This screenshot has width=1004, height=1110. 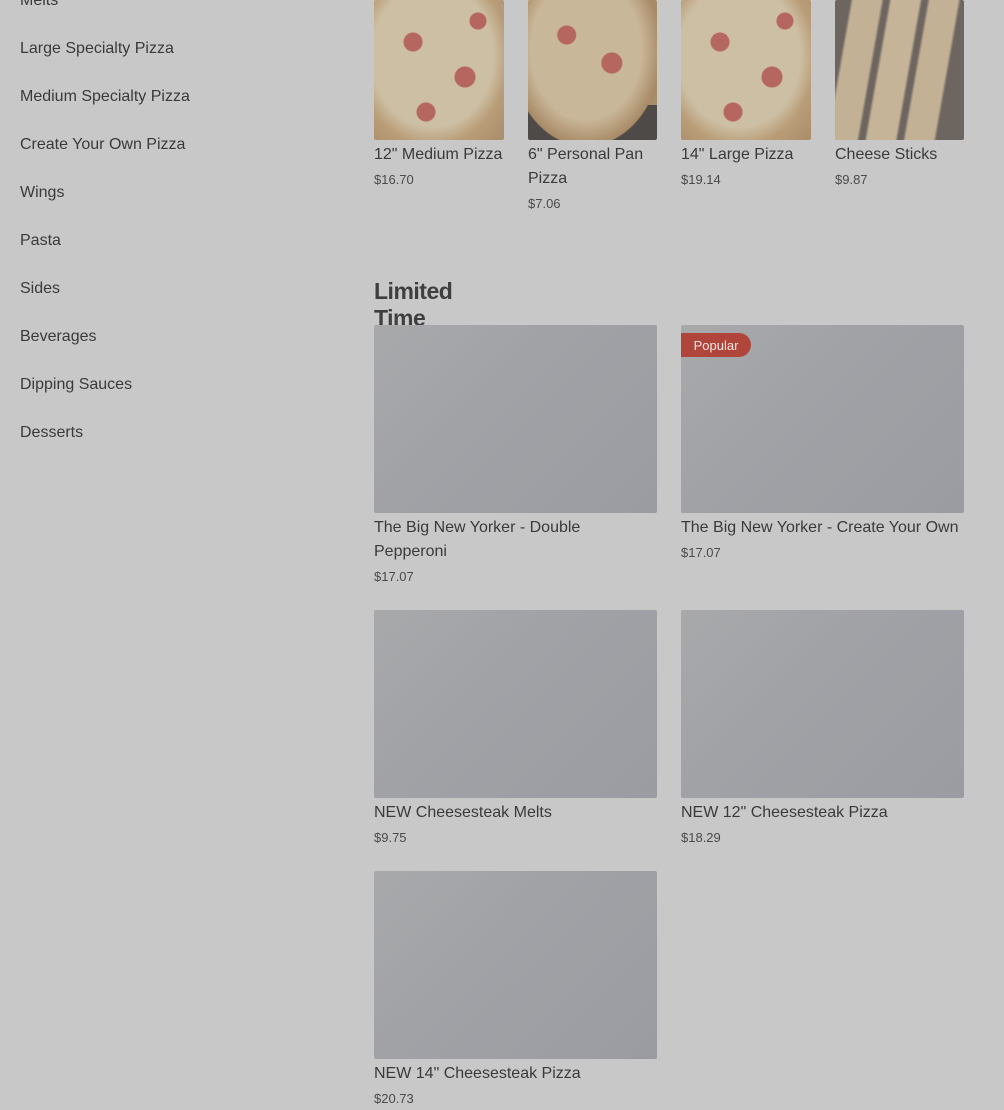 What do you see at coordinates (590, 167) in the screenshot?
I see `menu-item-name: 6" Personal Pan Pizza` at bounding box center [590, 167].